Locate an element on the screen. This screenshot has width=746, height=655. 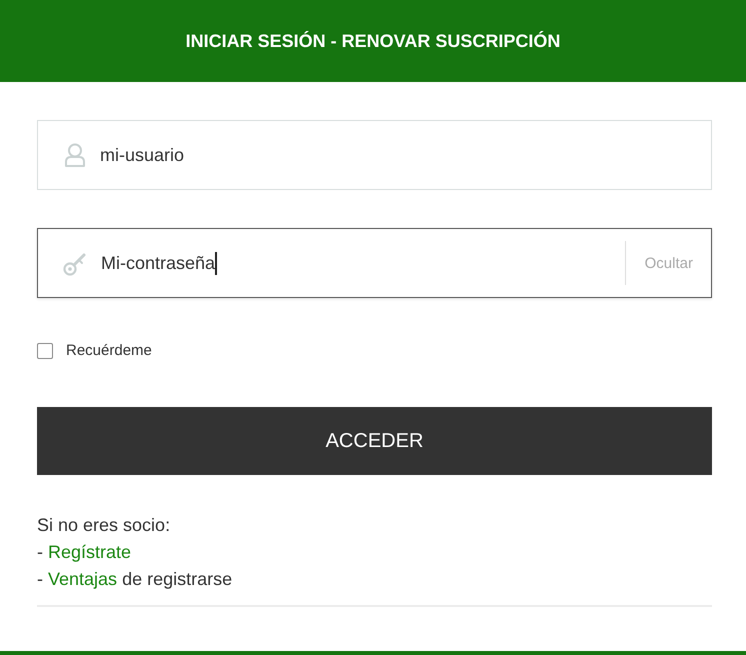
register-line: - Ventajas de registrarse is located at coordinates (134, 579).